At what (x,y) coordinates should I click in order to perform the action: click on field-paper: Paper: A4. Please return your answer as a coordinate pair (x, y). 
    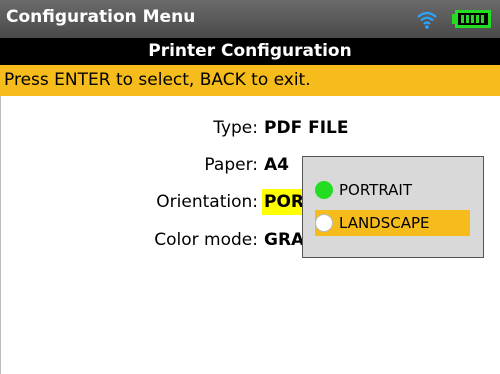
    Looking at the image, I should click on (151, 165).